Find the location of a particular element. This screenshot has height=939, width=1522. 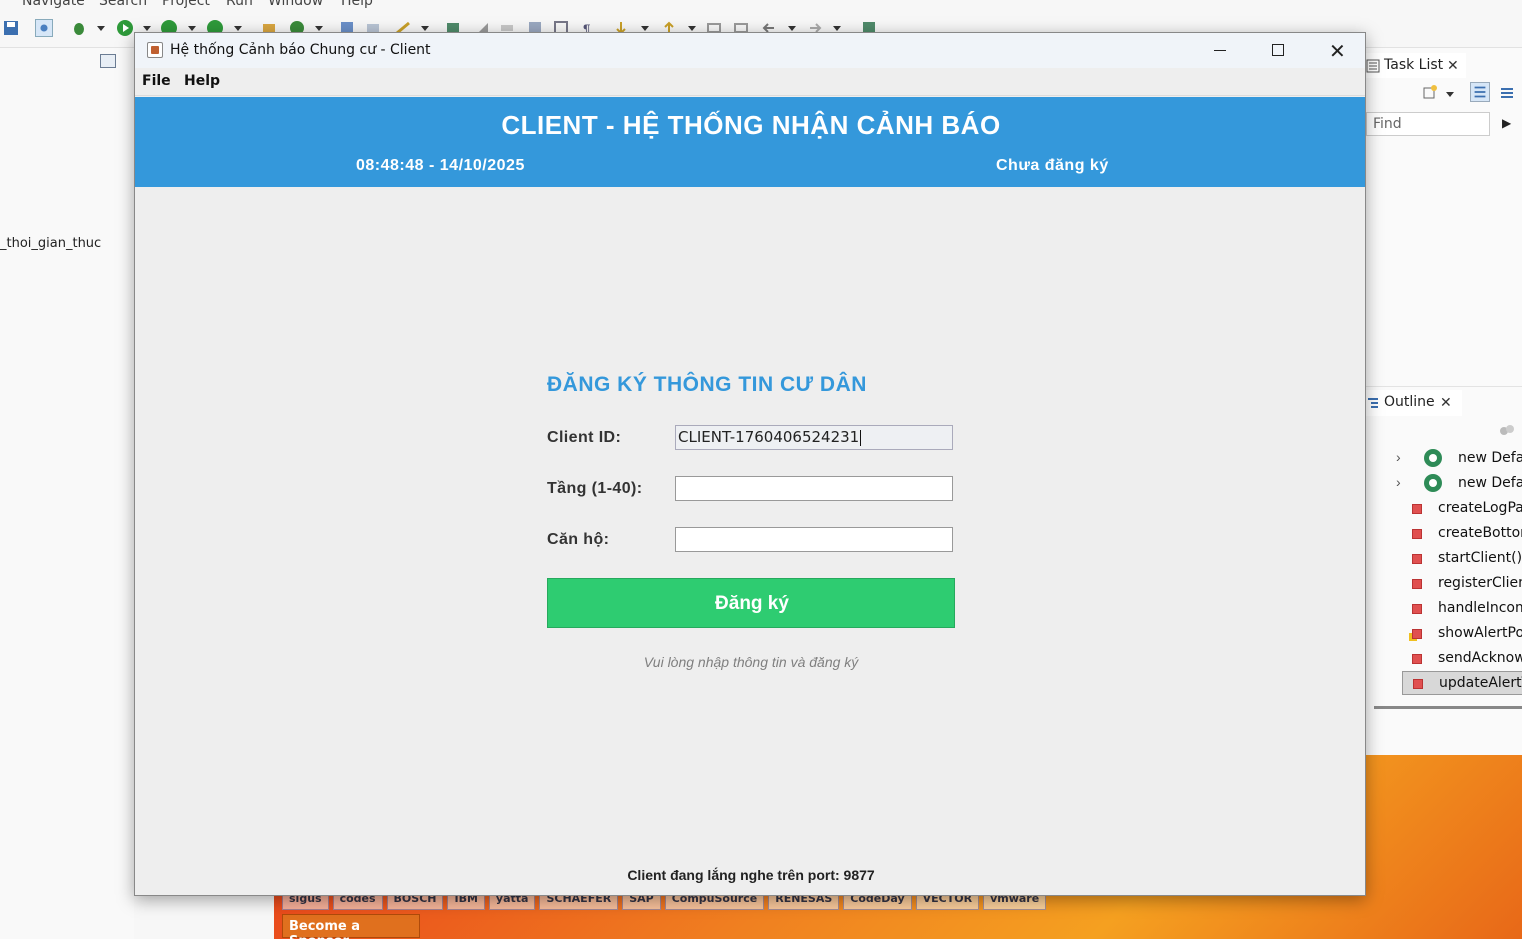

register-button-label: Đăng ký is located at coordinates (752, 603).